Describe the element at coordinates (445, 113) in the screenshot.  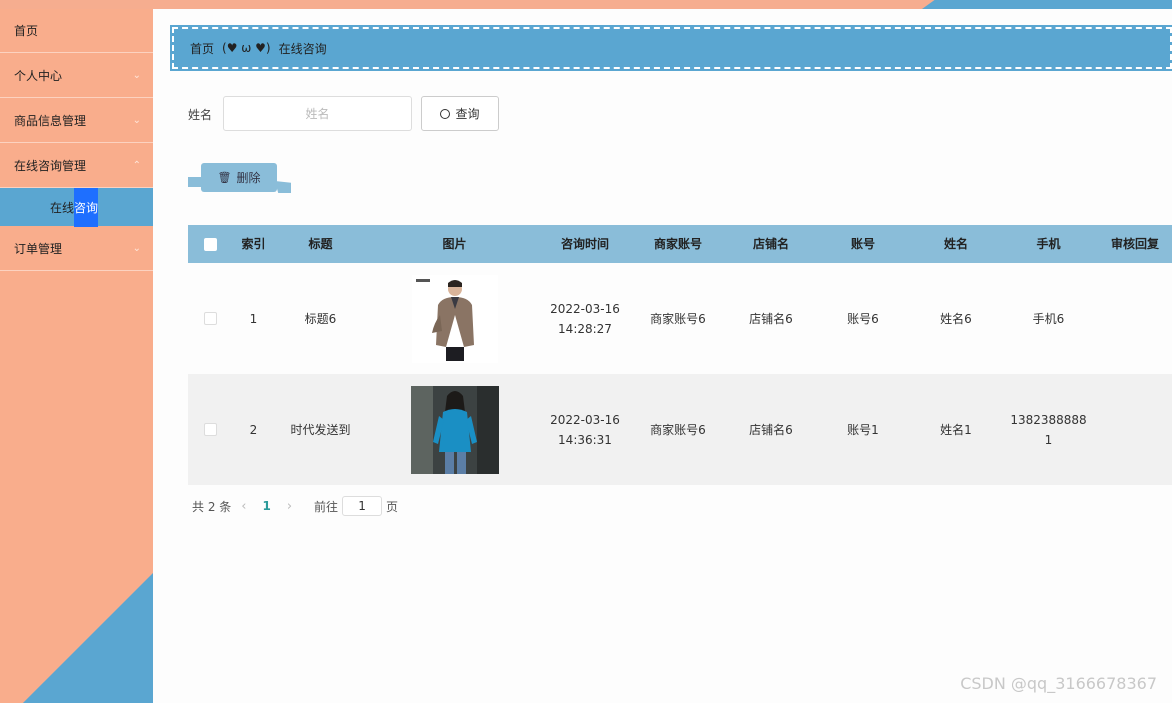
I see `search-icon` at that location.